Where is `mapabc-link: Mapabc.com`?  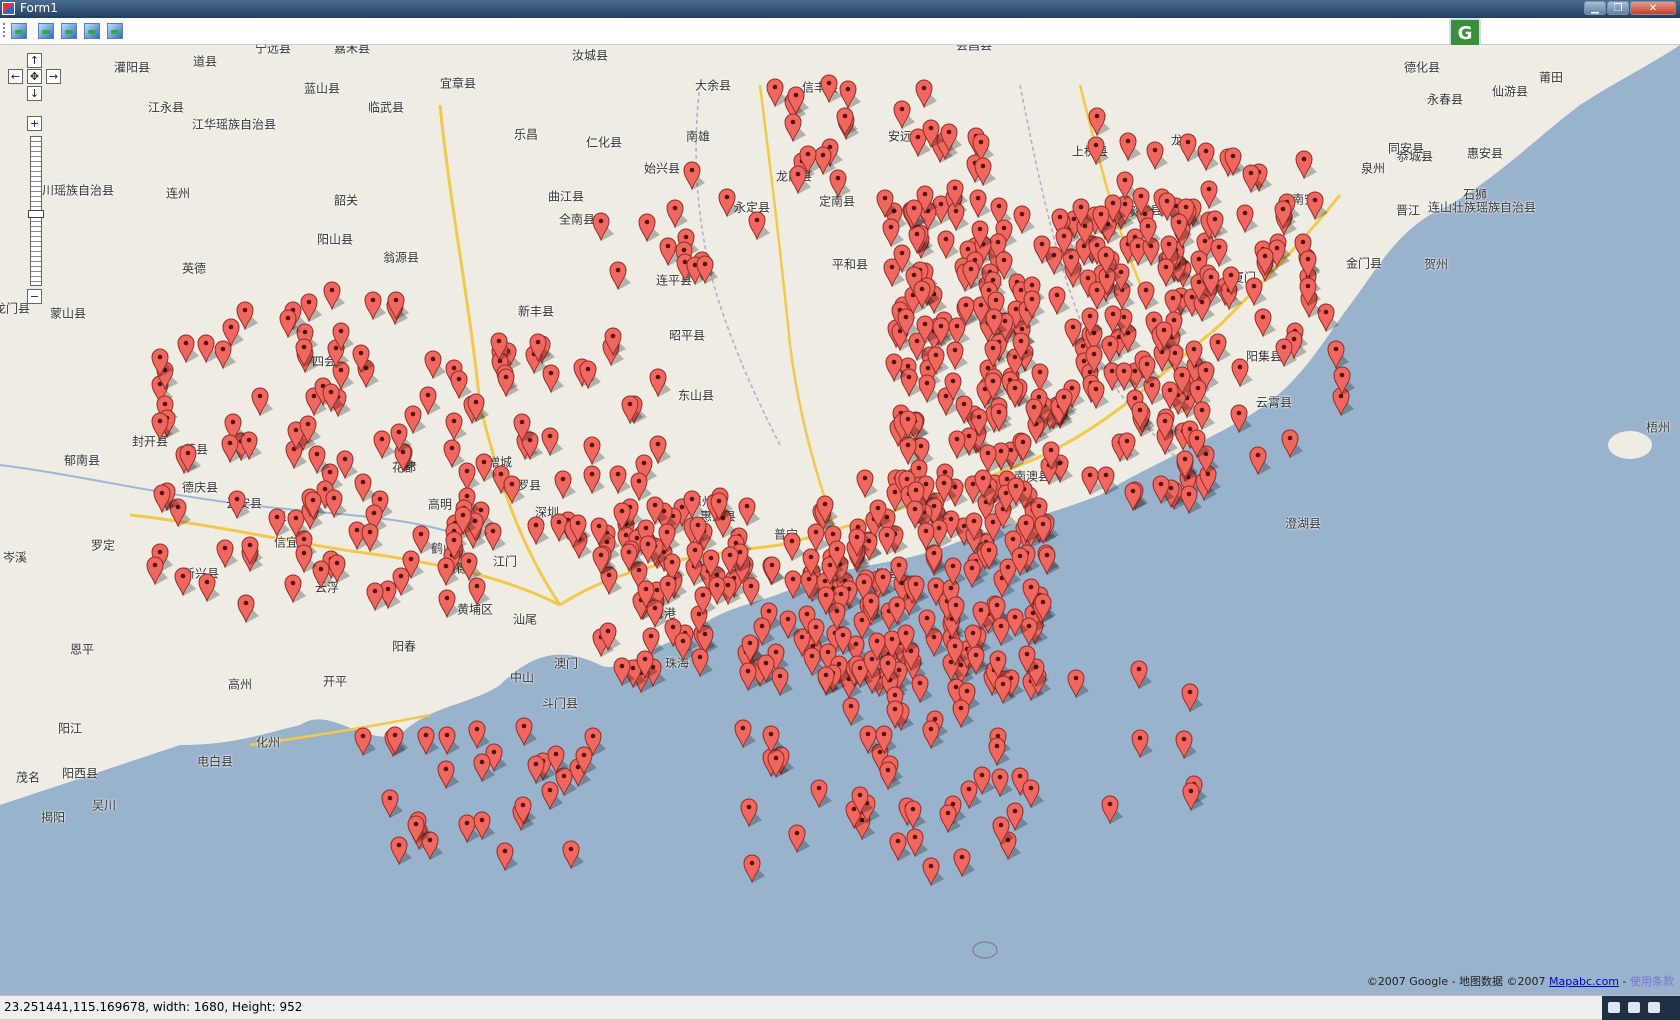 mapabc-link: Mapabc.com is located at coordinates (1584, 981).